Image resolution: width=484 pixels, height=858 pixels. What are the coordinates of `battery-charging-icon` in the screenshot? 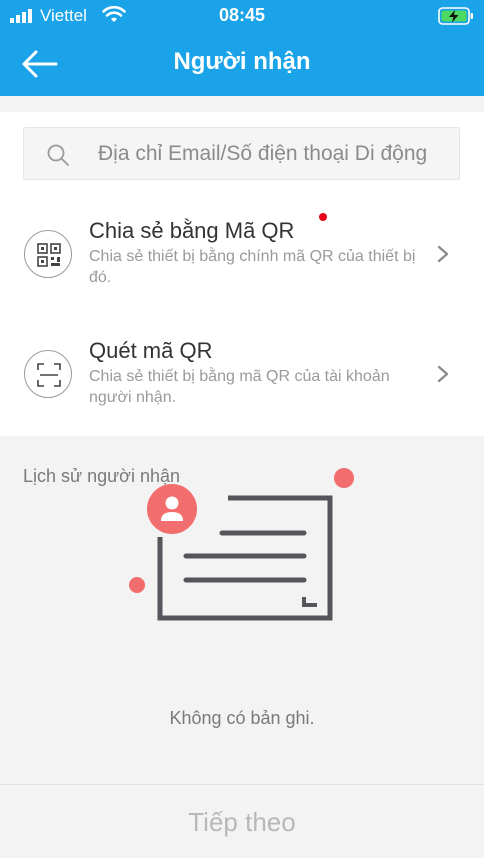 It's located at (455, 16).